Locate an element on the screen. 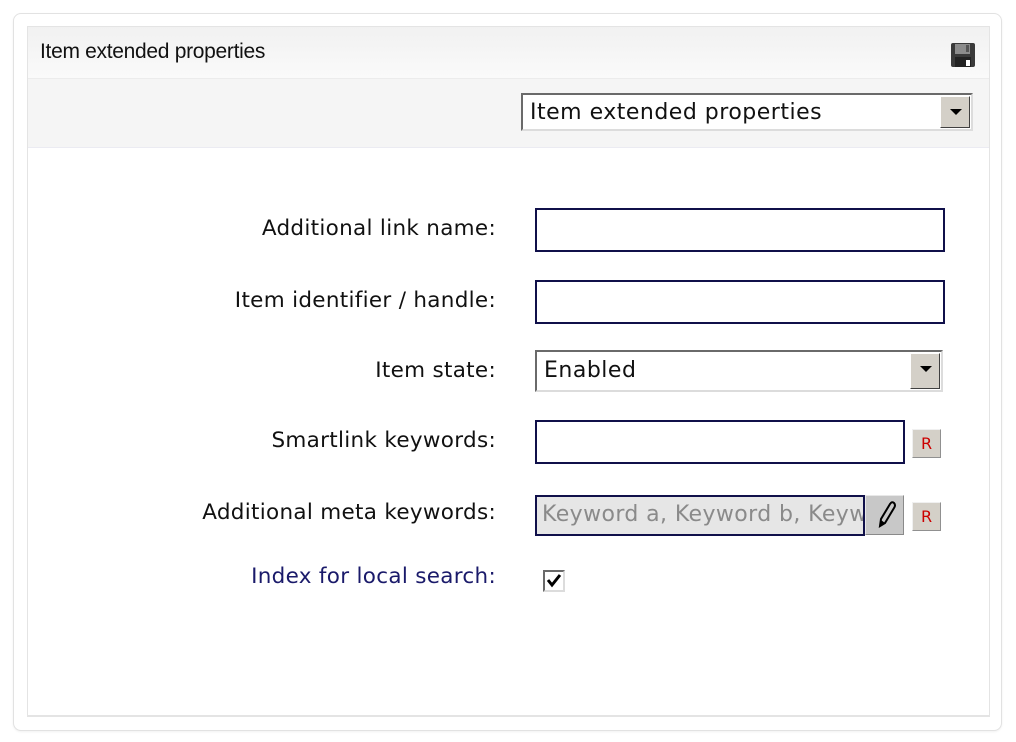  meta-keywords-value: Keyword a, Keyword b, Keyword c is located at coordinates (702, 514).